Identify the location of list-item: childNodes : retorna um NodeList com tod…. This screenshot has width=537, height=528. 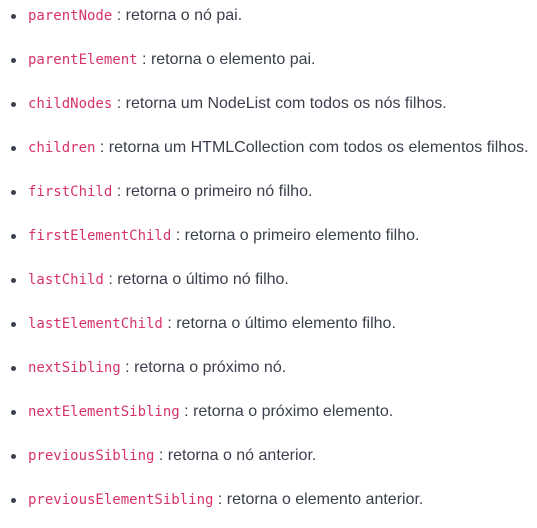
(264, 110).